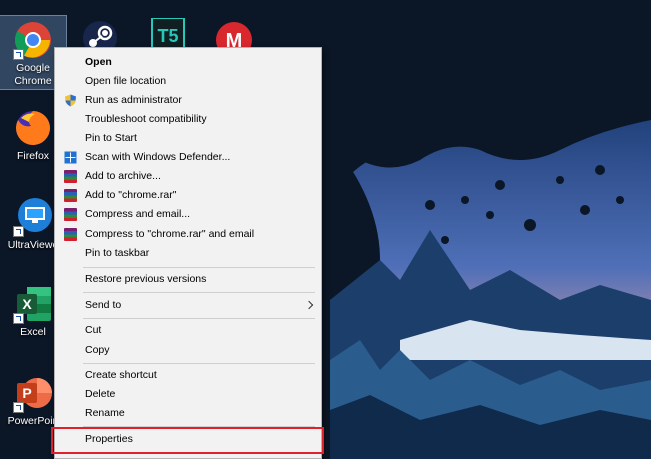  I want to click on menu-item-add-to-chrome-rar: Add to "chrome.rar", so click(188, 195).